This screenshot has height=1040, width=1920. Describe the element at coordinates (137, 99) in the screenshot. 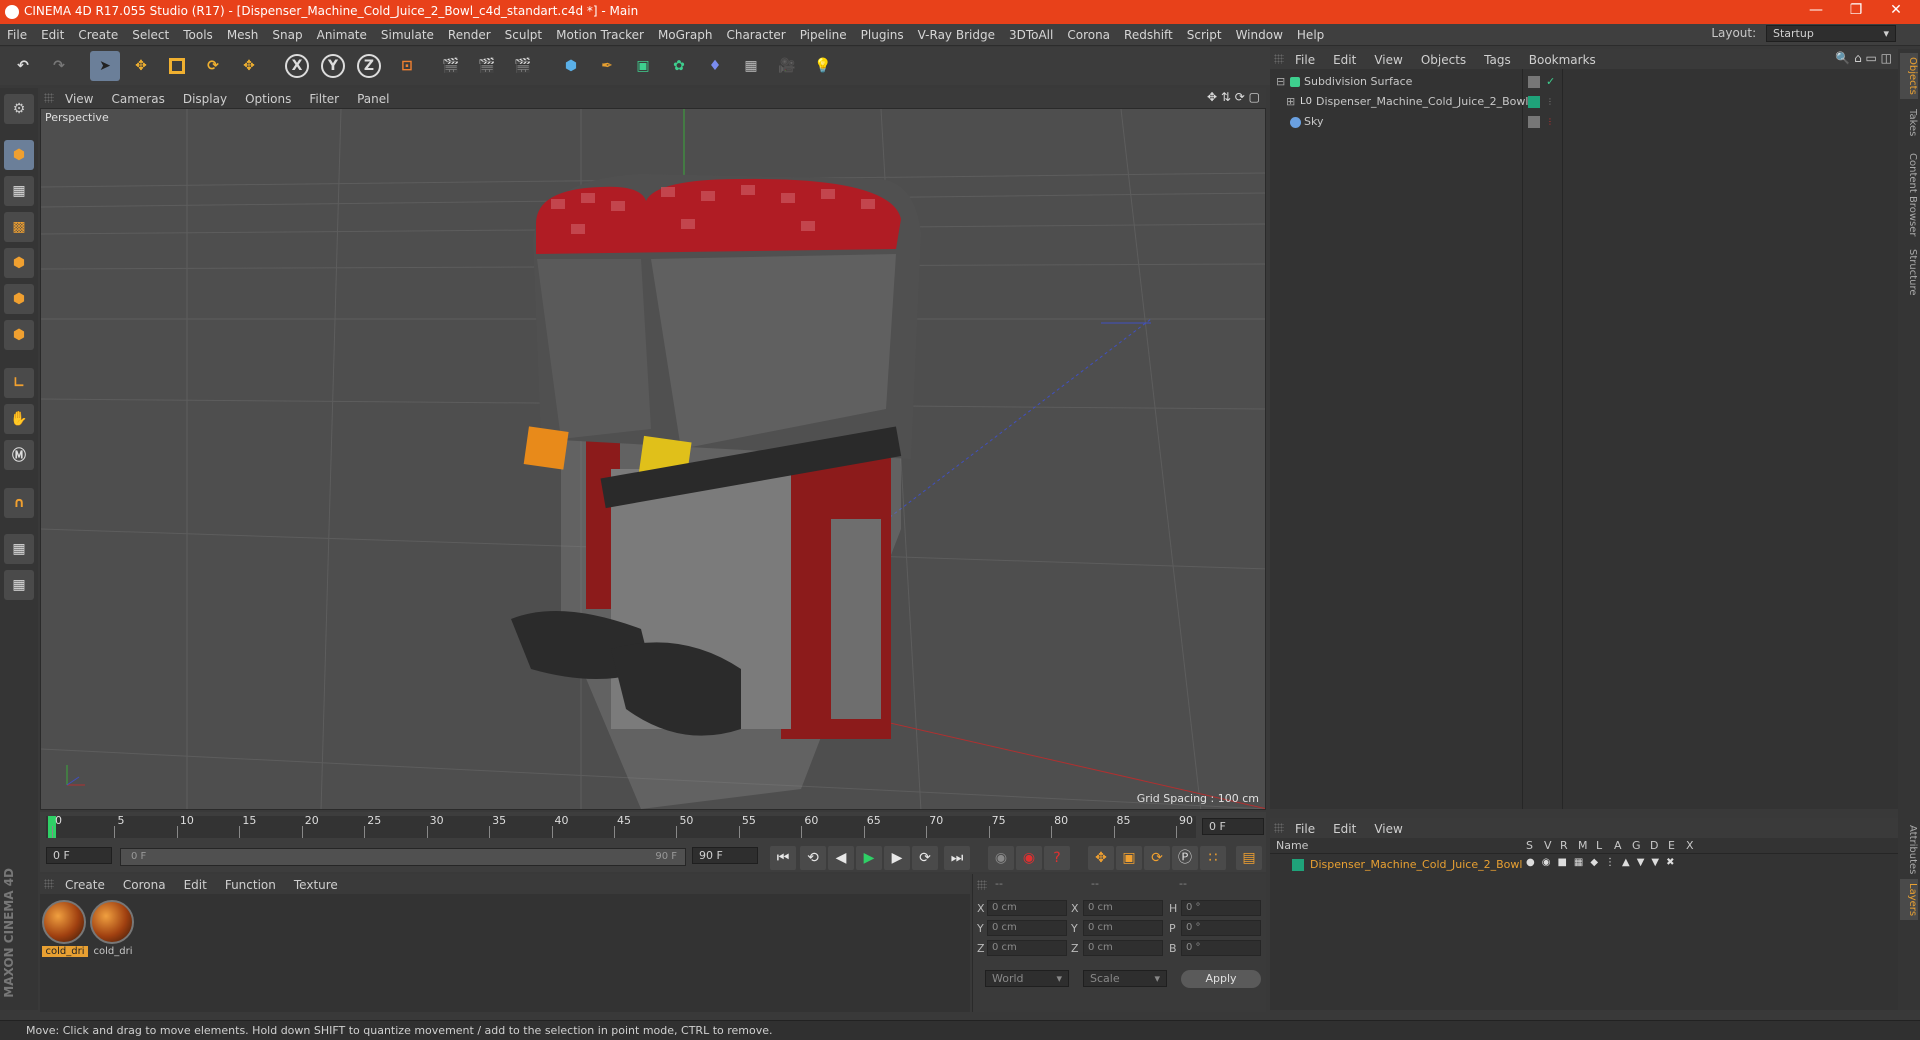

I see `viewport-menu-cameras: Cameras` at that location.